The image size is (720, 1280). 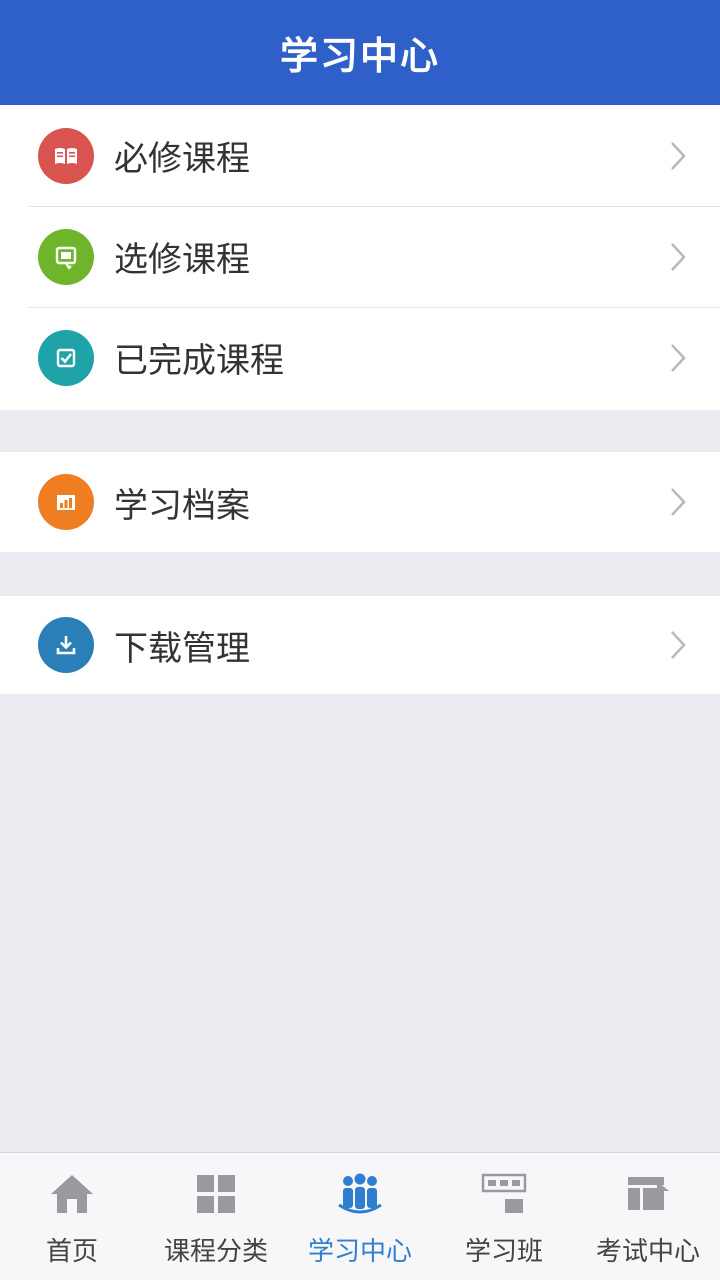 What do you see at coordinates (504, 1194) in the screenshot?
I see `class-icon` at bounding box center [504, 1194].